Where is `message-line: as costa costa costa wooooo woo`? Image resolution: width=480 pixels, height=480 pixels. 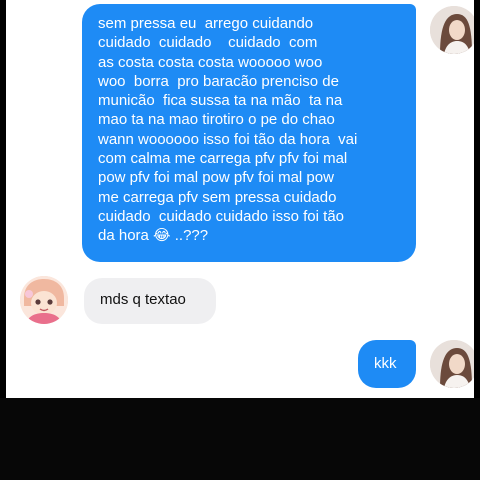
message-line: as costa costa costa wooooo woo is located at coordinates (210, 62).